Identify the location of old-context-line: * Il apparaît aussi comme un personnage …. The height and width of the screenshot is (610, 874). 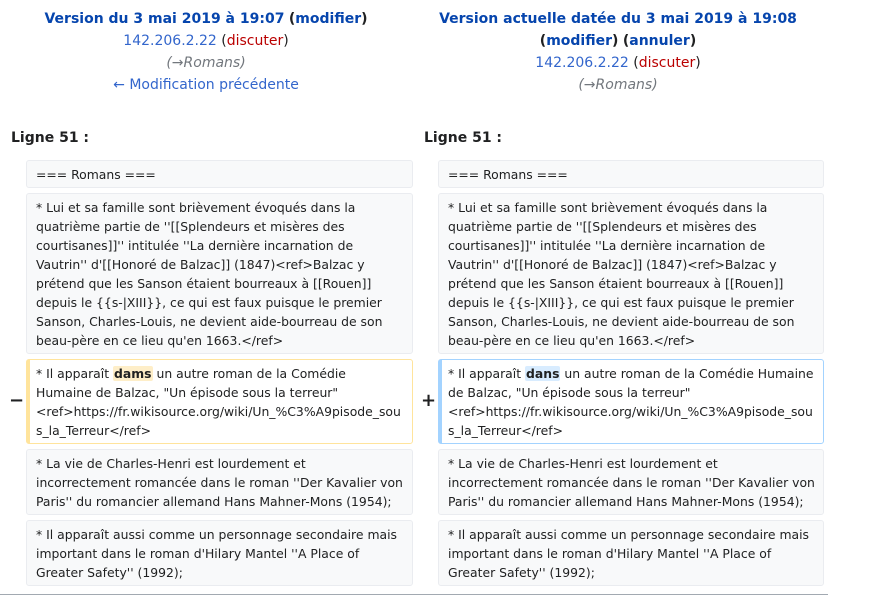
(219, 553).